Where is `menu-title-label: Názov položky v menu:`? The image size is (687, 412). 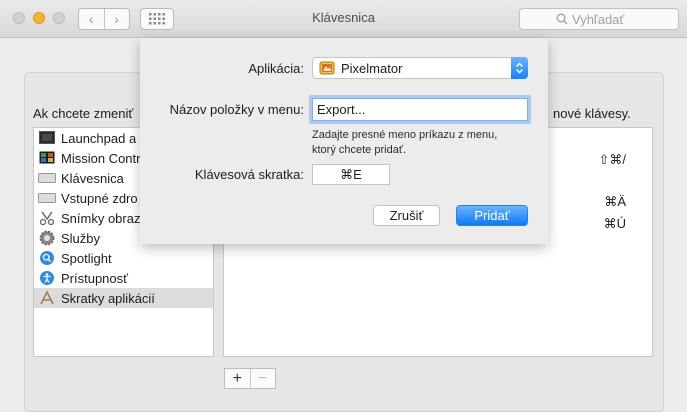
menu-title-label: Názov položky v menu: is located at coordinates (236, 109).